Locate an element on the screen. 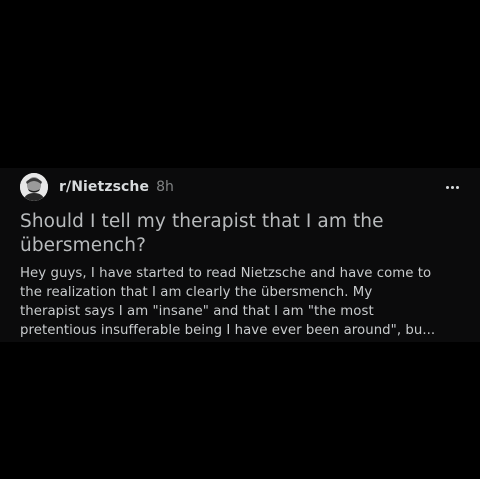  post-header: r/Nietzsche 8h is located at coordinates (242, 187).